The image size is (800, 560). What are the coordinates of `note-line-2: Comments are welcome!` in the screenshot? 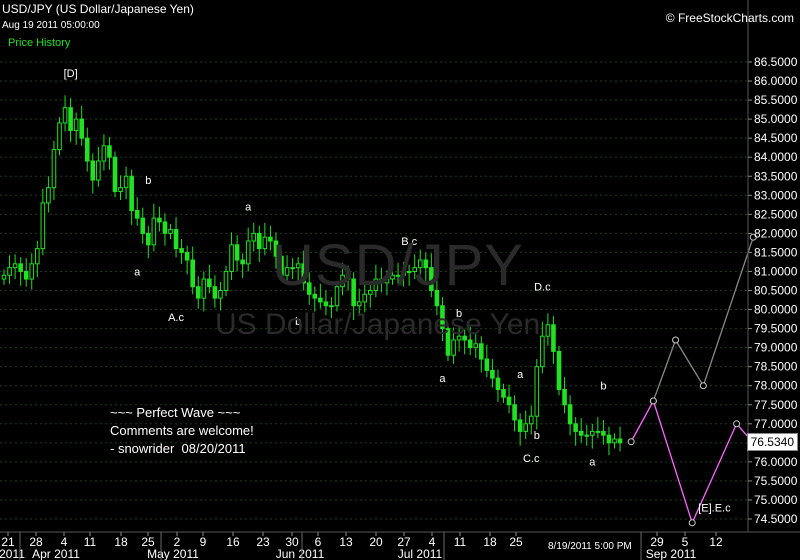 It's located at (182, 430).